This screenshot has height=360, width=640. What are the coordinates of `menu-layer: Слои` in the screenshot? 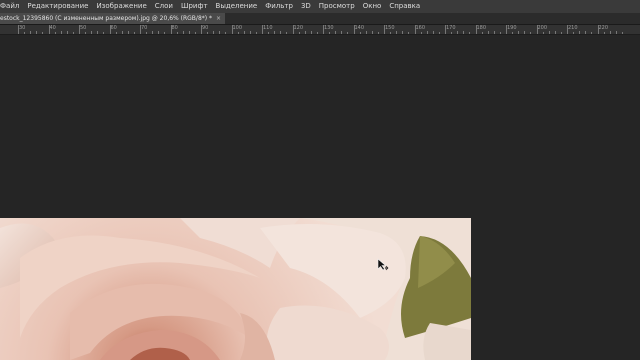 It's located at (164, 6).